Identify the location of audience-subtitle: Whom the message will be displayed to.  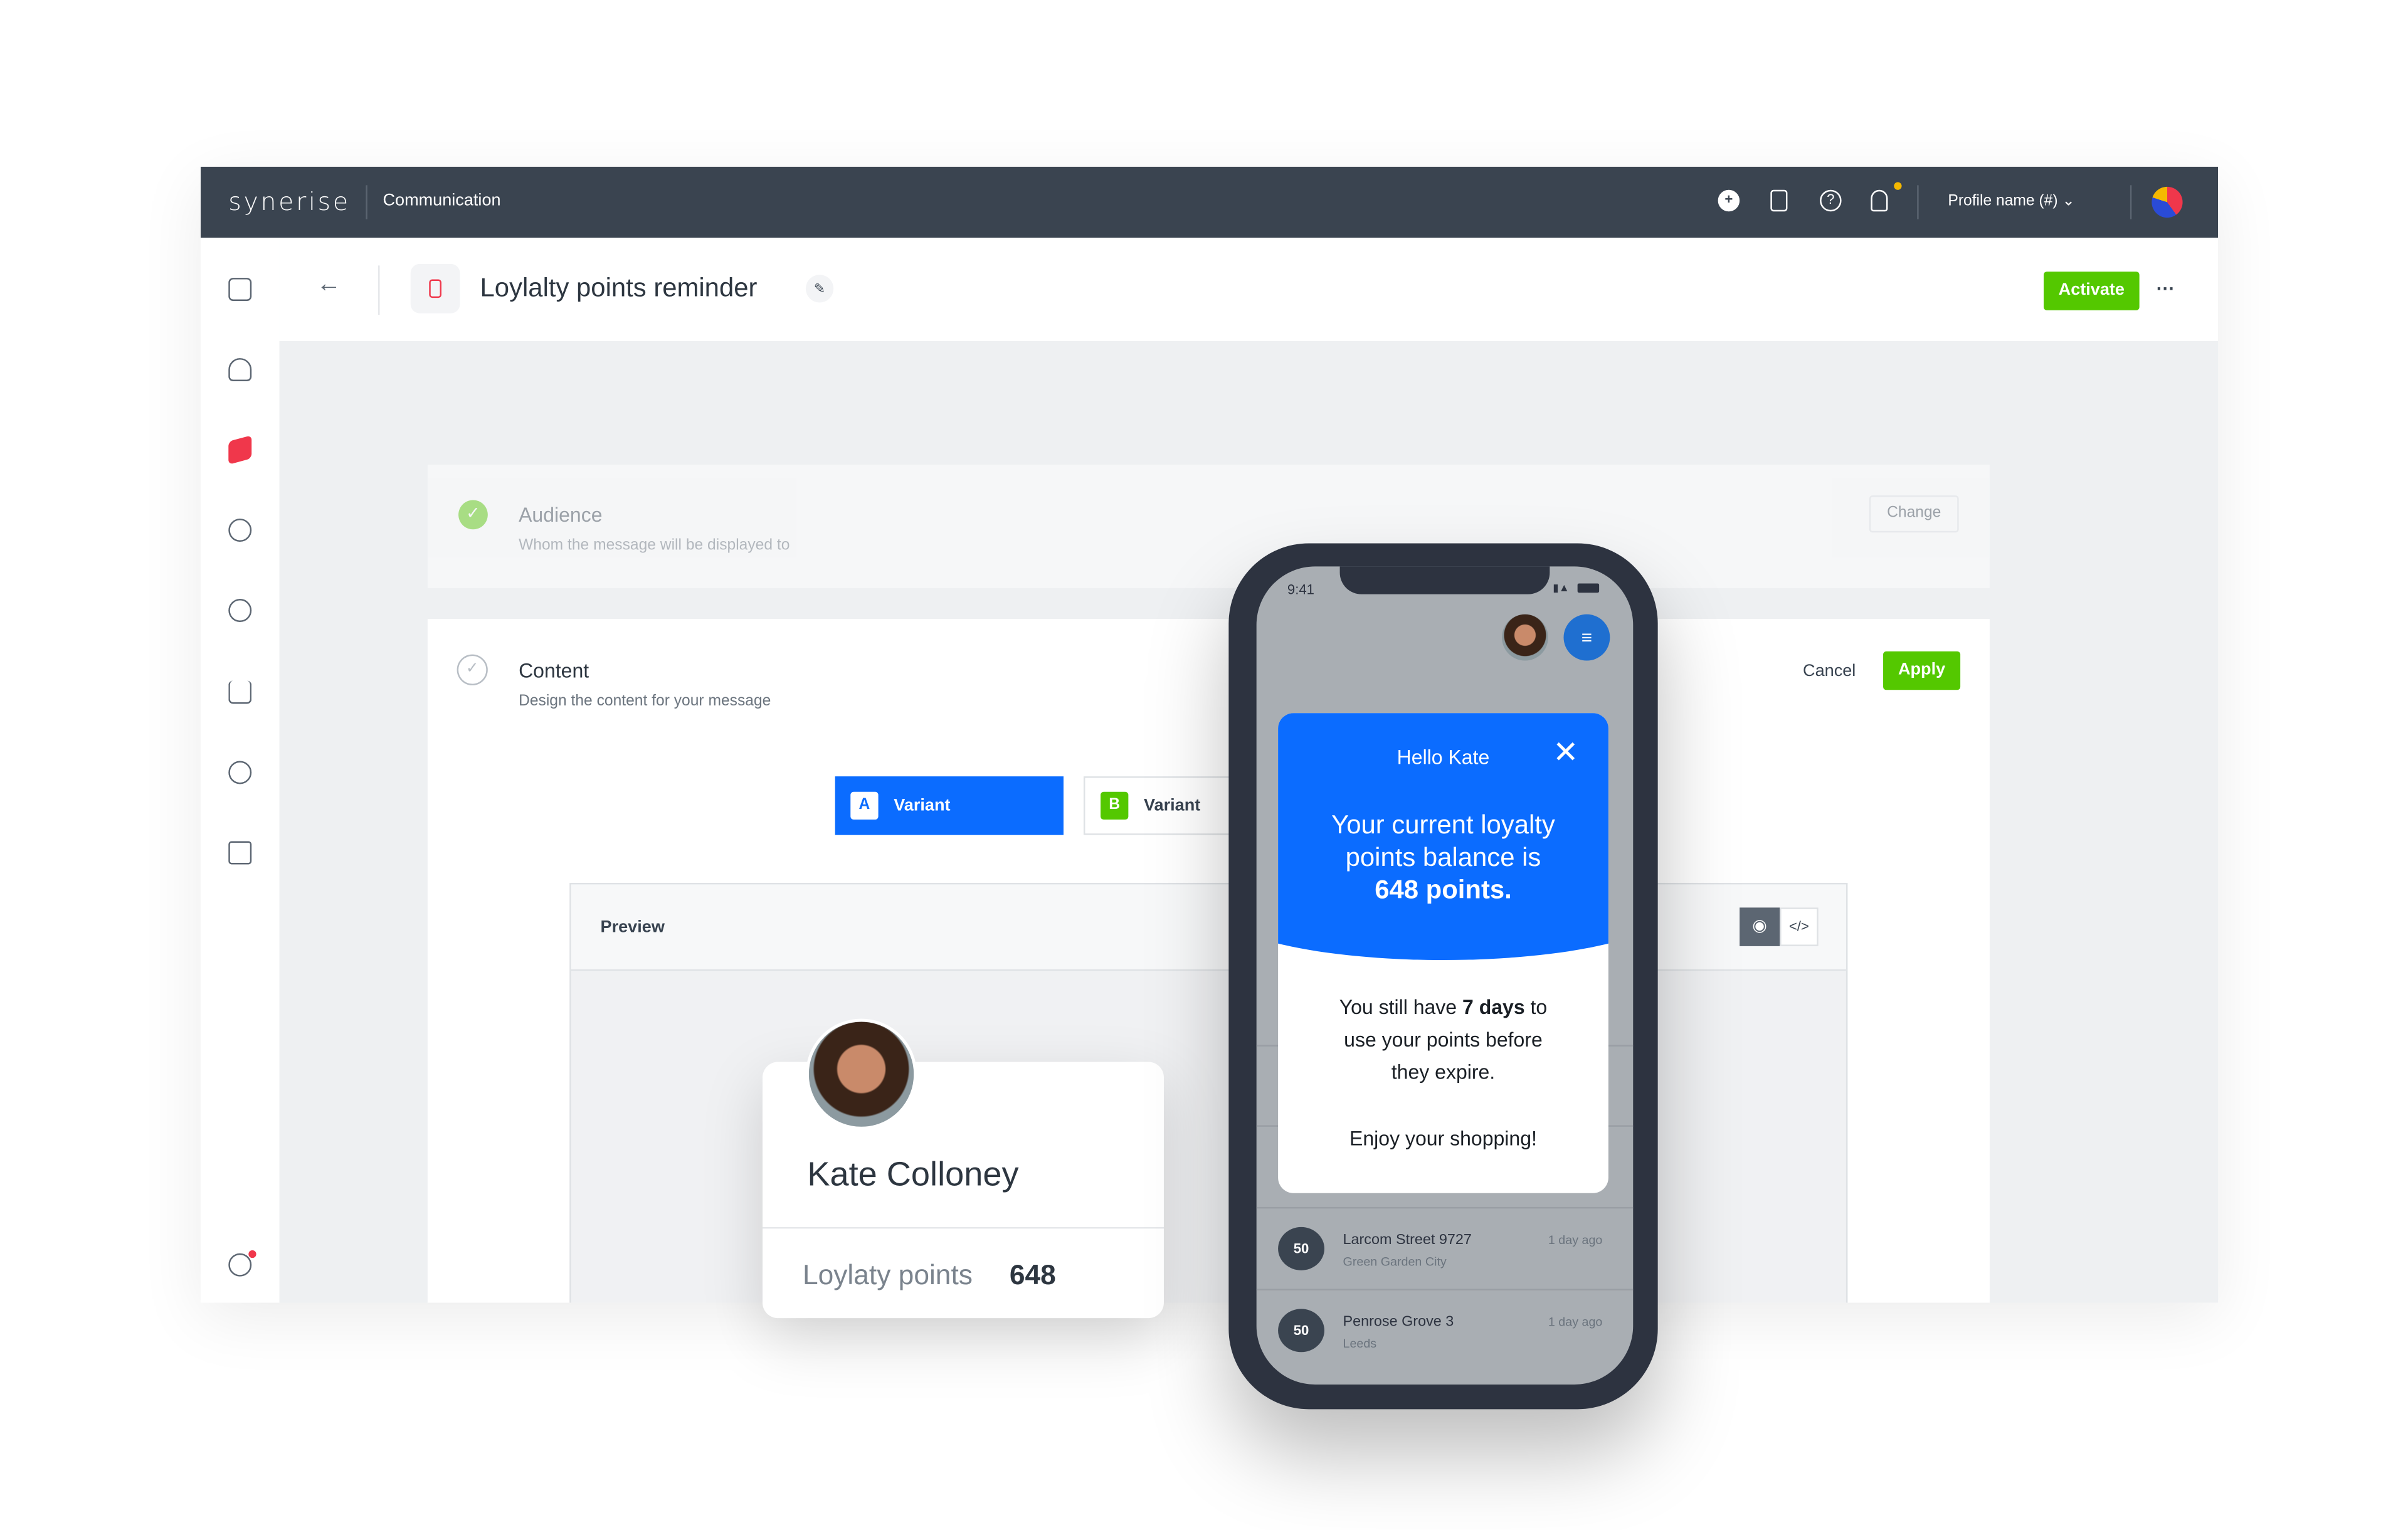
(654, 545).